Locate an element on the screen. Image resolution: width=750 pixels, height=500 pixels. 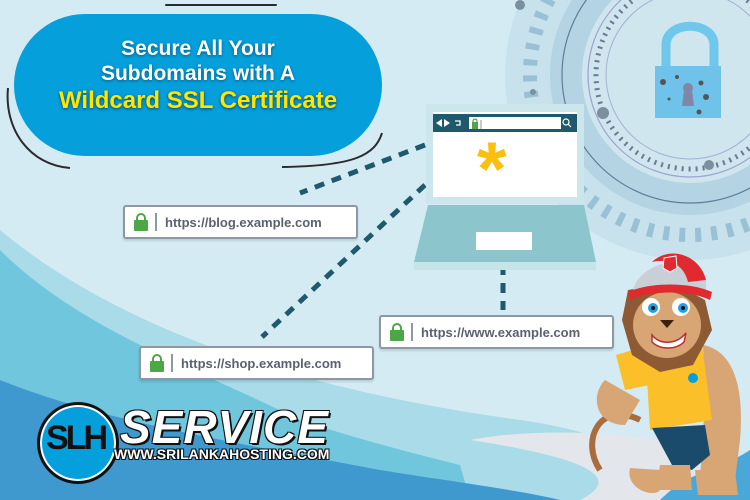
wildcard-asterisk-icon: * is located at coordinates (492, 169).